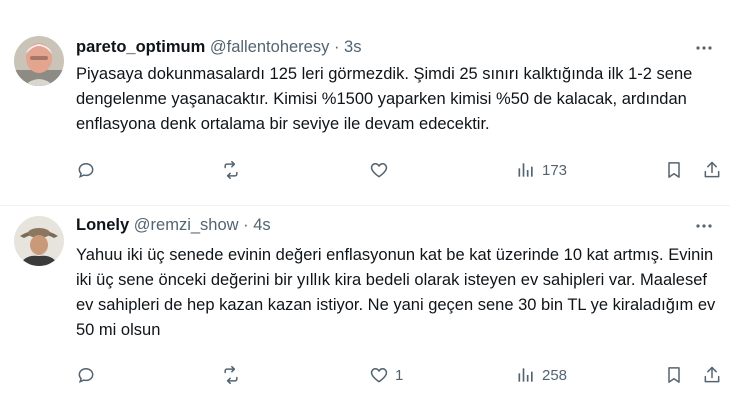 This screenshot has width=730, height=420. I want to click on tweet-actions: 1 258, so click(399, 375).